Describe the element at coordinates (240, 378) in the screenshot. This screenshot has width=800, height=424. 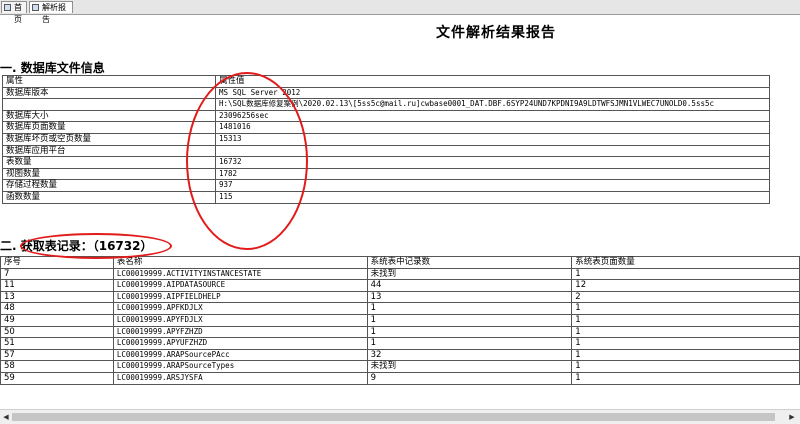
I see `table-name: LC00019999.ARSJYSFA` at that location.